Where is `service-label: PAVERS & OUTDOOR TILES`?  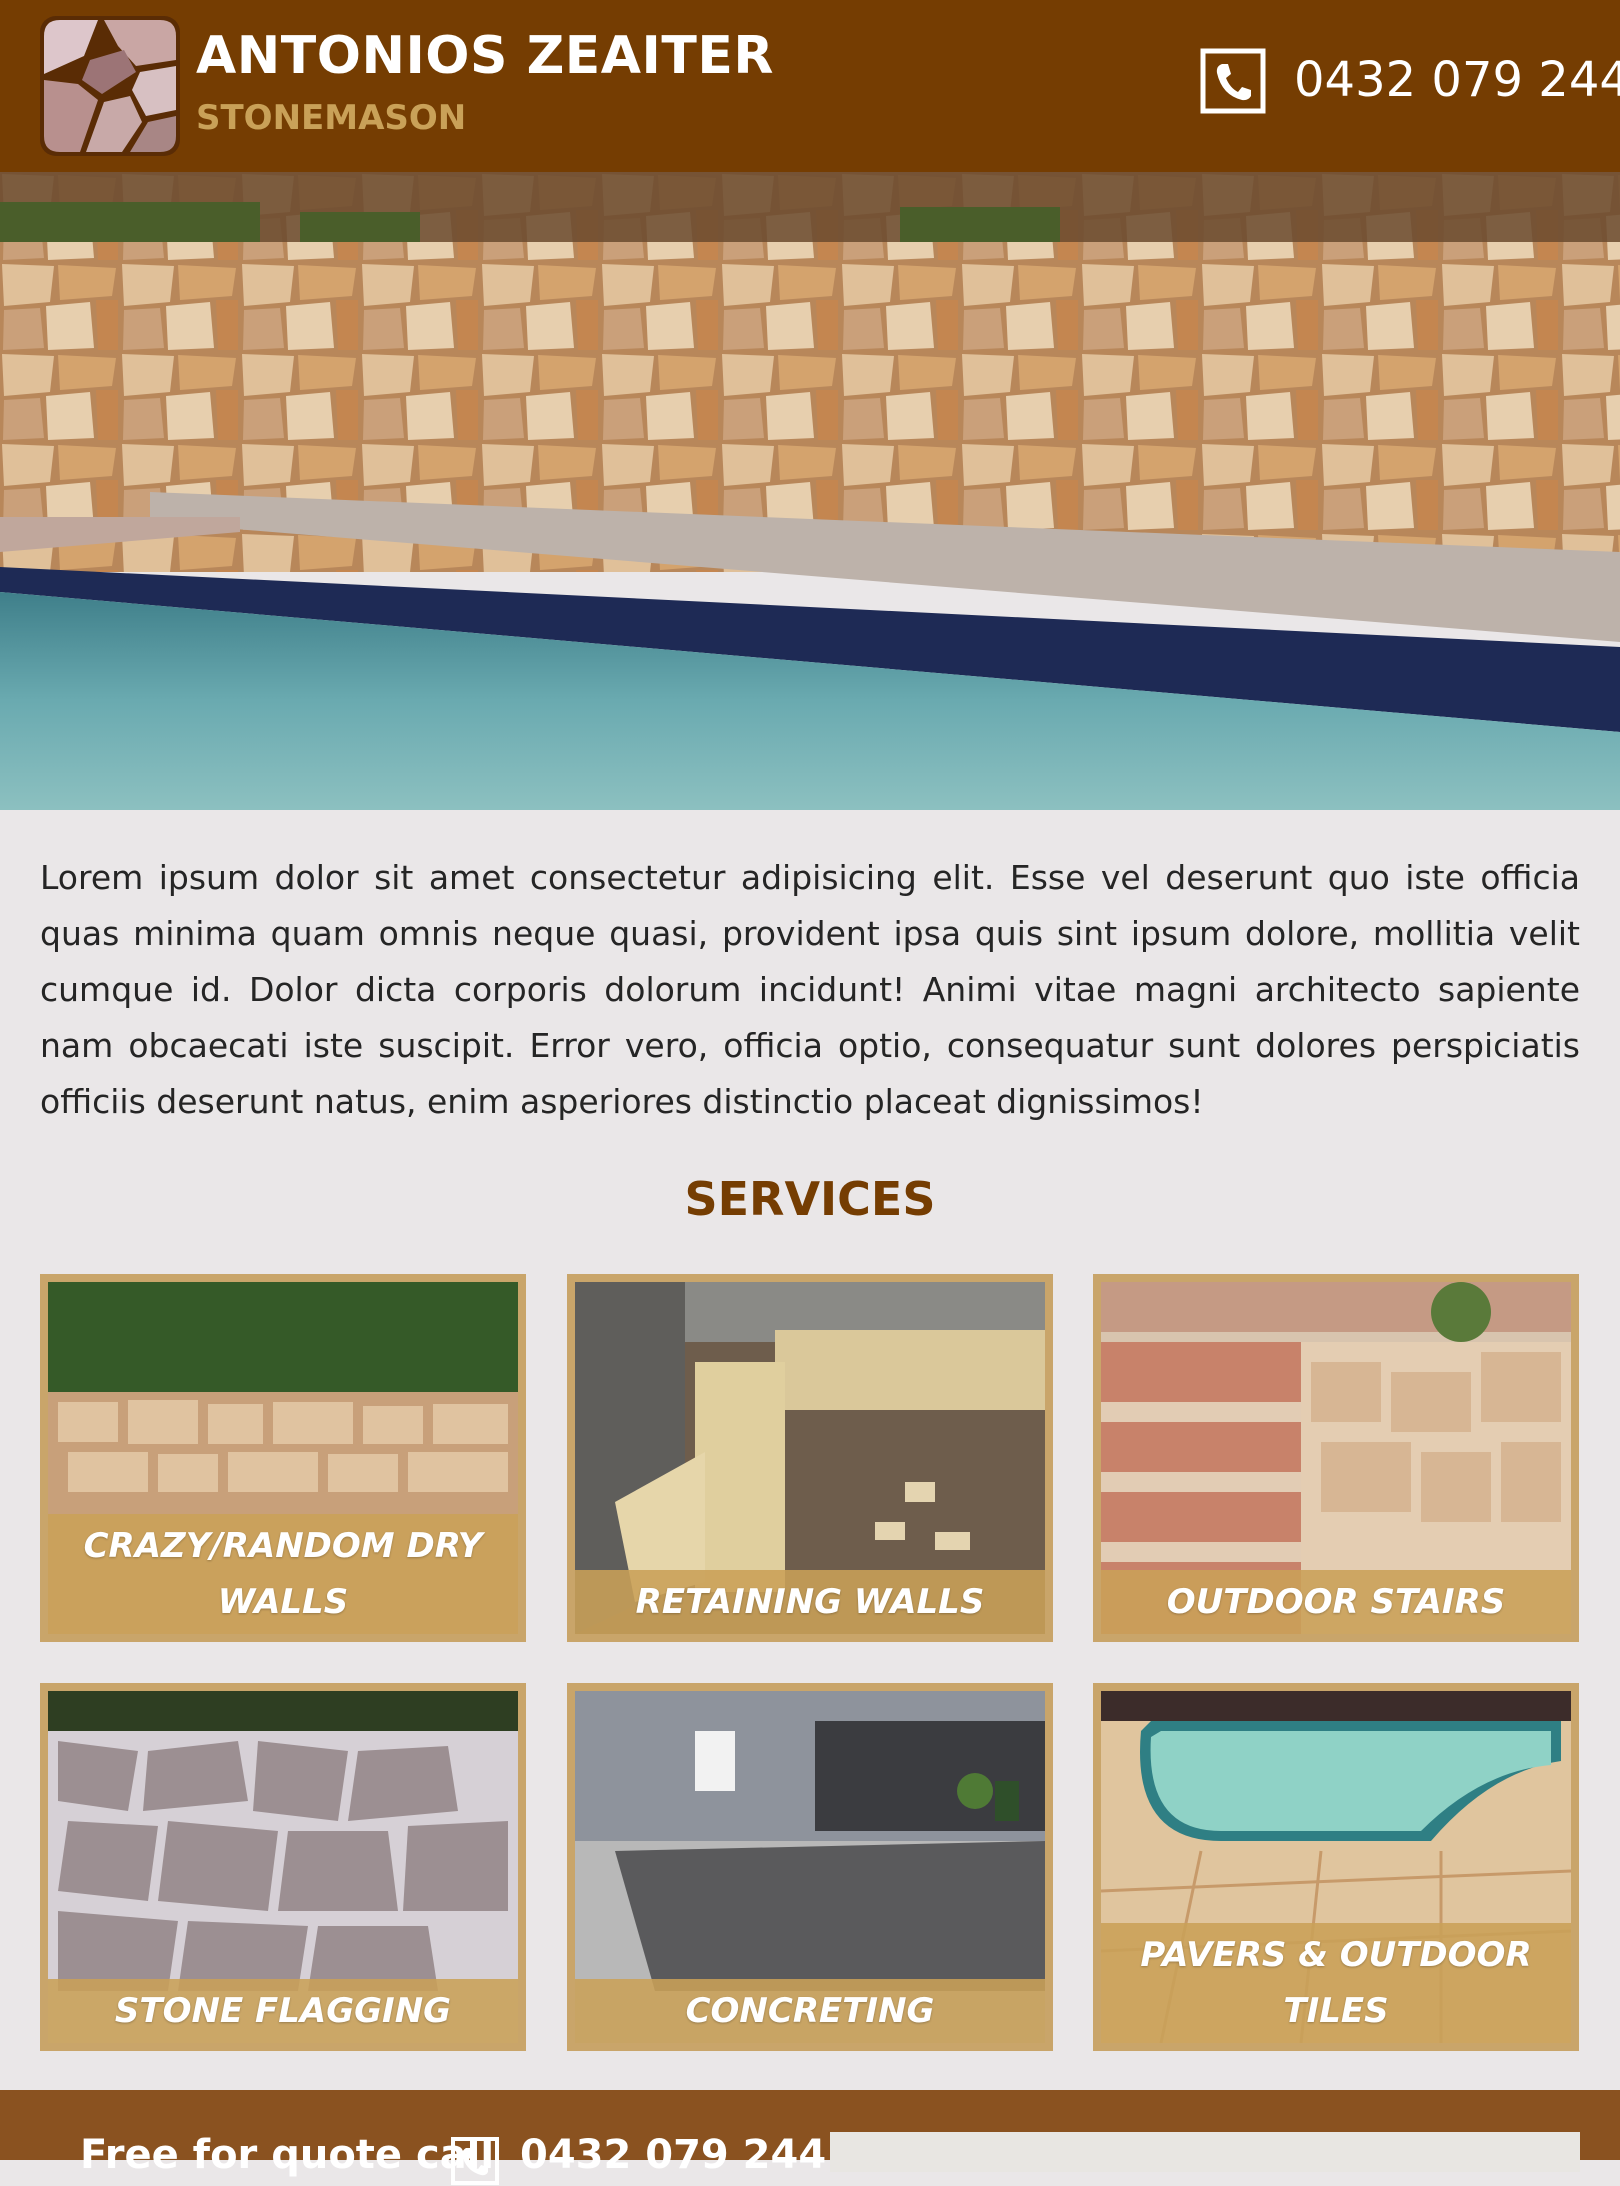
service-label: PAVERS & OUTDOOR TILES is located at coordinates (1336, 1983).